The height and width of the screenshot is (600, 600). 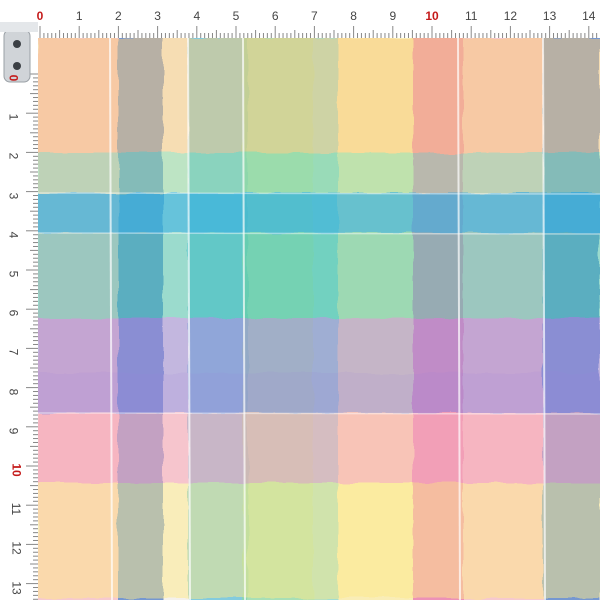 What do you see at coordinates (79, 16) in the screenshot?
I see `top-ruler-label: 1` at bounding box center [79, 16].